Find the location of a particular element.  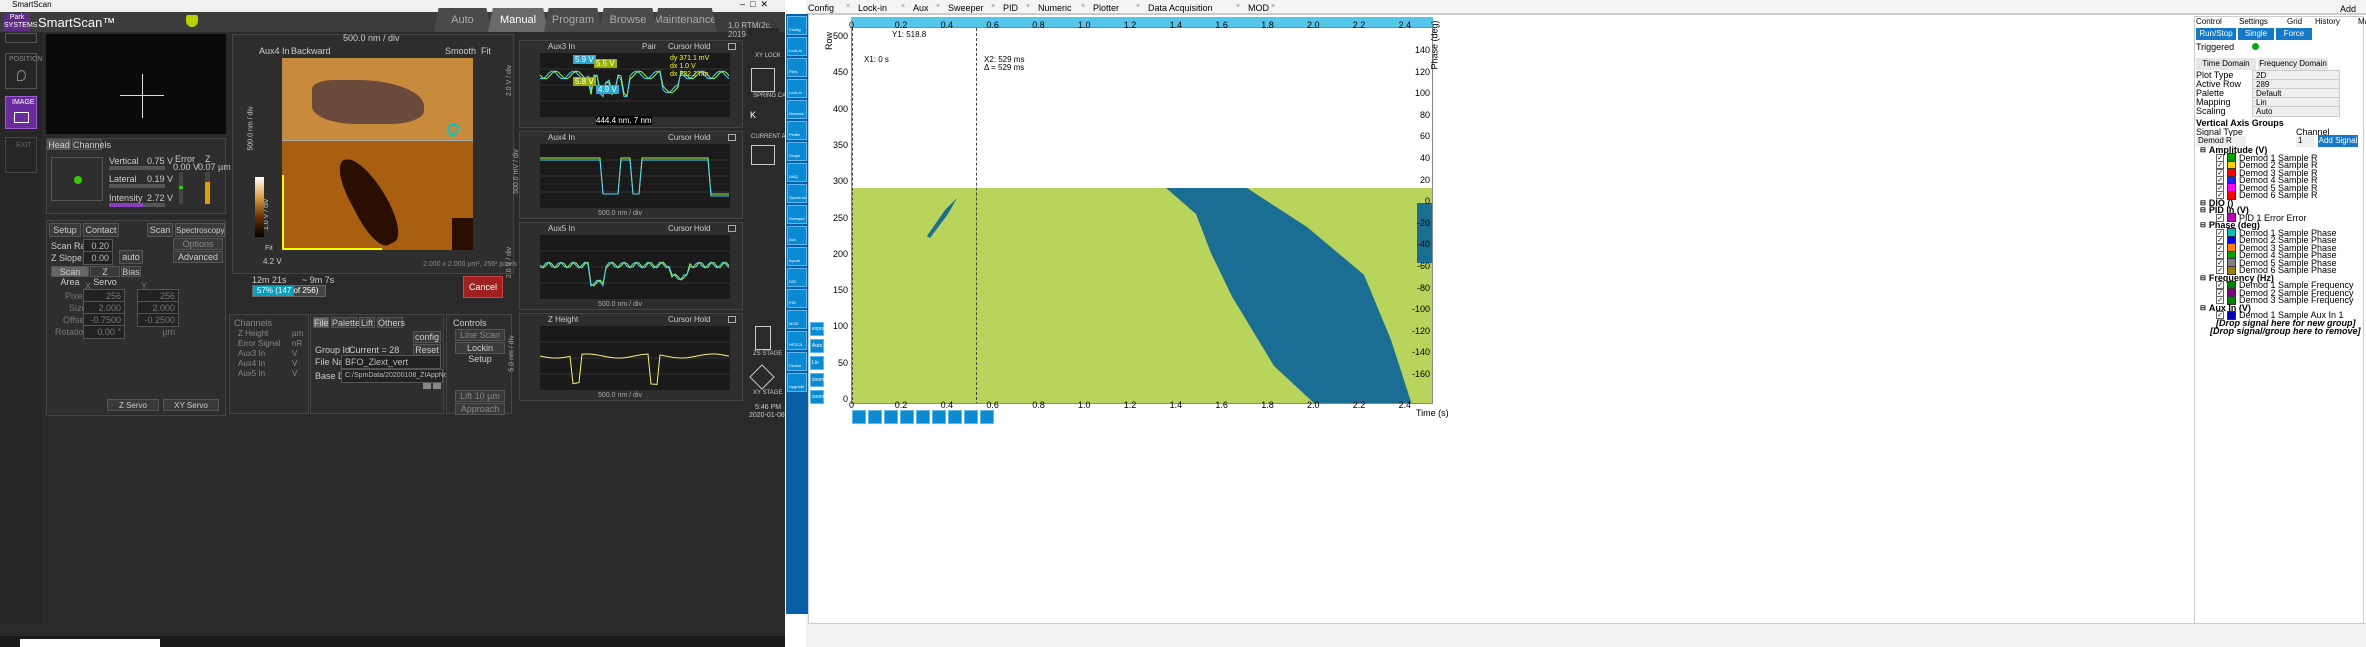

tab-channels: Channels is located at coordinates (91, 144).